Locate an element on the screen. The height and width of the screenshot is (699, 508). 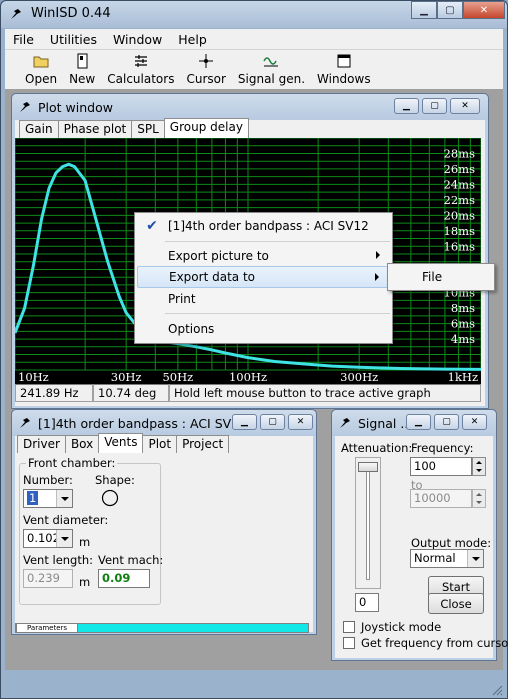
folder-icon is located at coordinates (41, 62).